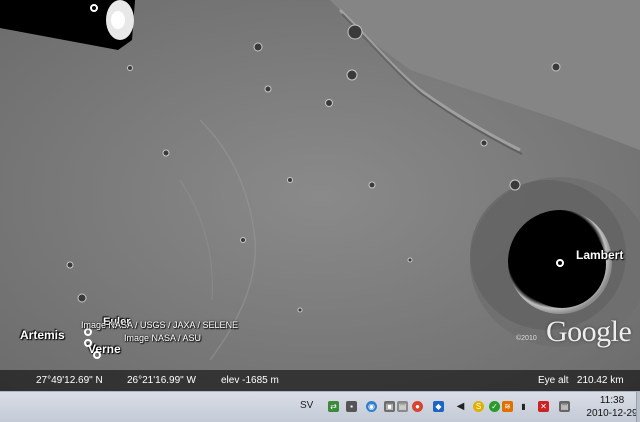 This screenshot has height=422, width=640. I want to click on security-icon: ▣, so click(389, 406).